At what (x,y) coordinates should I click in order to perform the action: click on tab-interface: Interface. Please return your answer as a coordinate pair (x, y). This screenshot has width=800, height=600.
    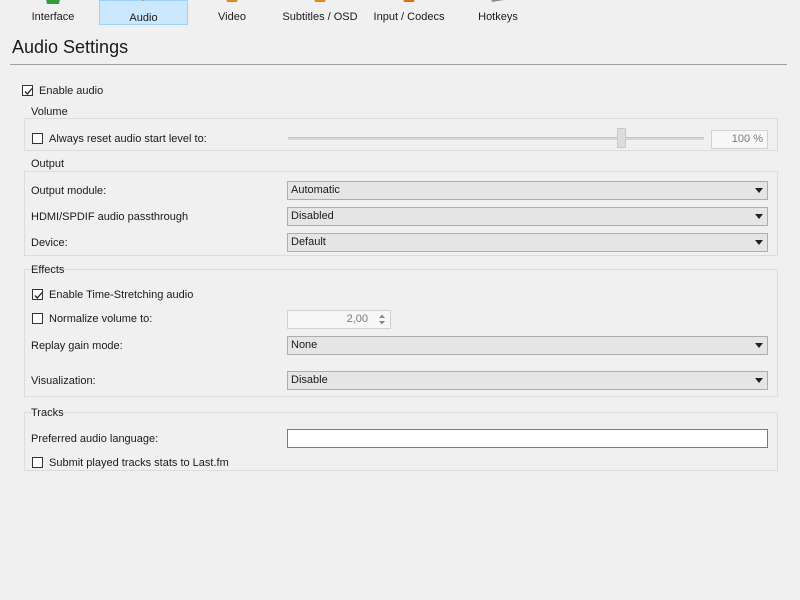
    Looking at the image, I should click on (53, 12).